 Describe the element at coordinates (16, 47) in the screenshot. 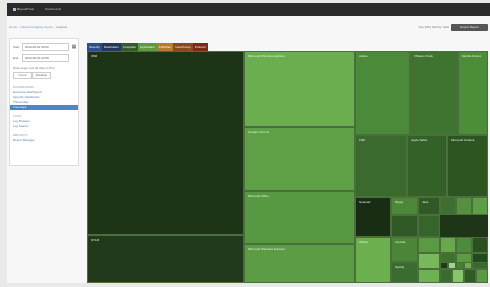

I see `start-date-label: Start` at that location.